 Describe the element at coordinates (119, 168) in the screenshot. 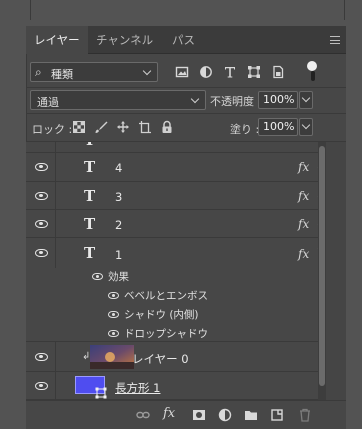

I see `layer-name: 4` at that location.